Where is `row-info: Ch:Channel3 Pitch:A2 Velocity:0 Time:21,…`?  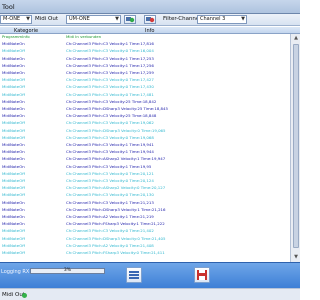 row-info: Ch:Channel3 Pitch:A2 Velocity:0 Time:21,… is located at coordinates (110, 245).